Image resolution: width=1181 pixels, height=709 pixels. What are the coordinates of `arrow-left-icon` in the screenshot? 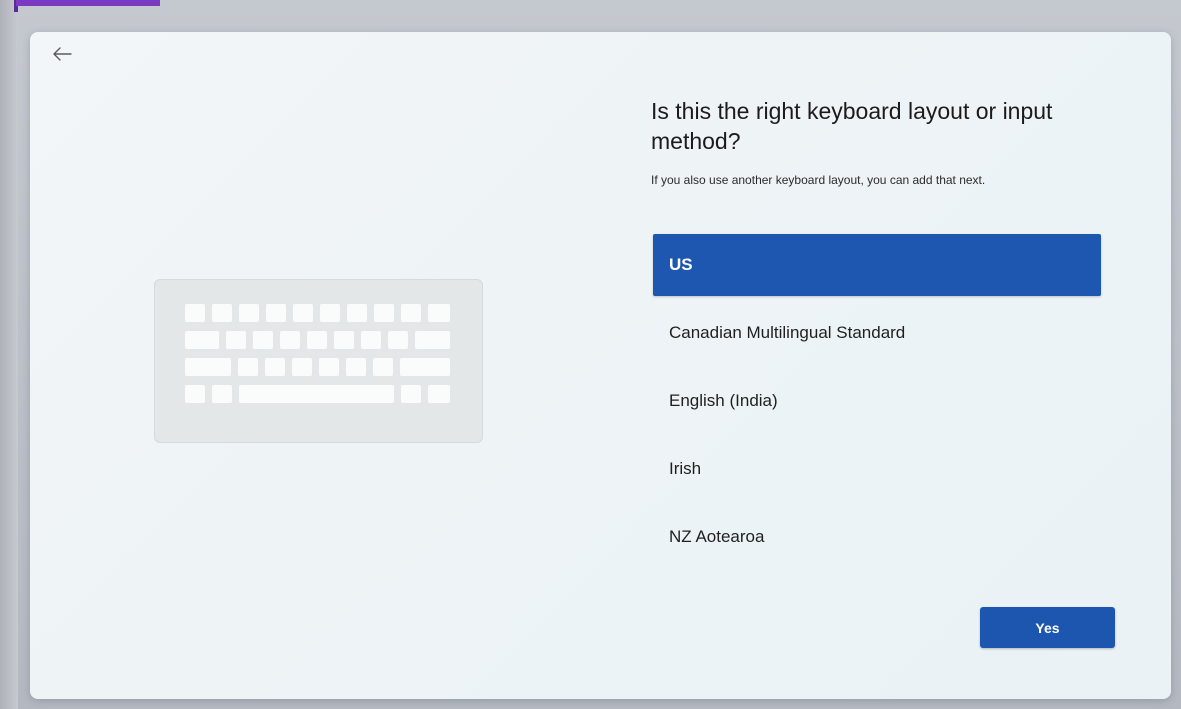 It's located at (62, 54).